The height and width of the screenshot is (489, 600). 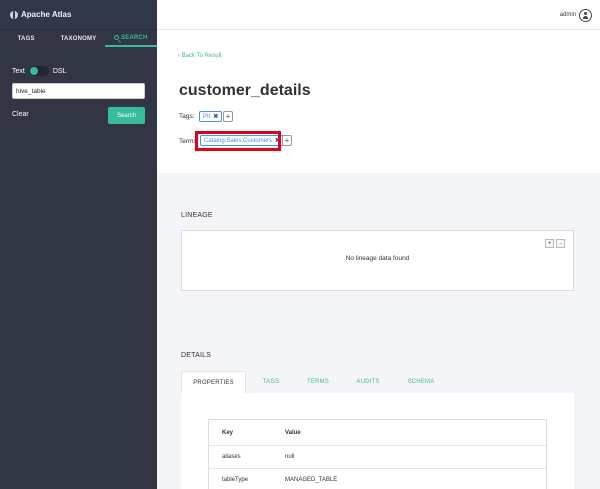 I want to click on globe-icon, so click(x=14, y=14).